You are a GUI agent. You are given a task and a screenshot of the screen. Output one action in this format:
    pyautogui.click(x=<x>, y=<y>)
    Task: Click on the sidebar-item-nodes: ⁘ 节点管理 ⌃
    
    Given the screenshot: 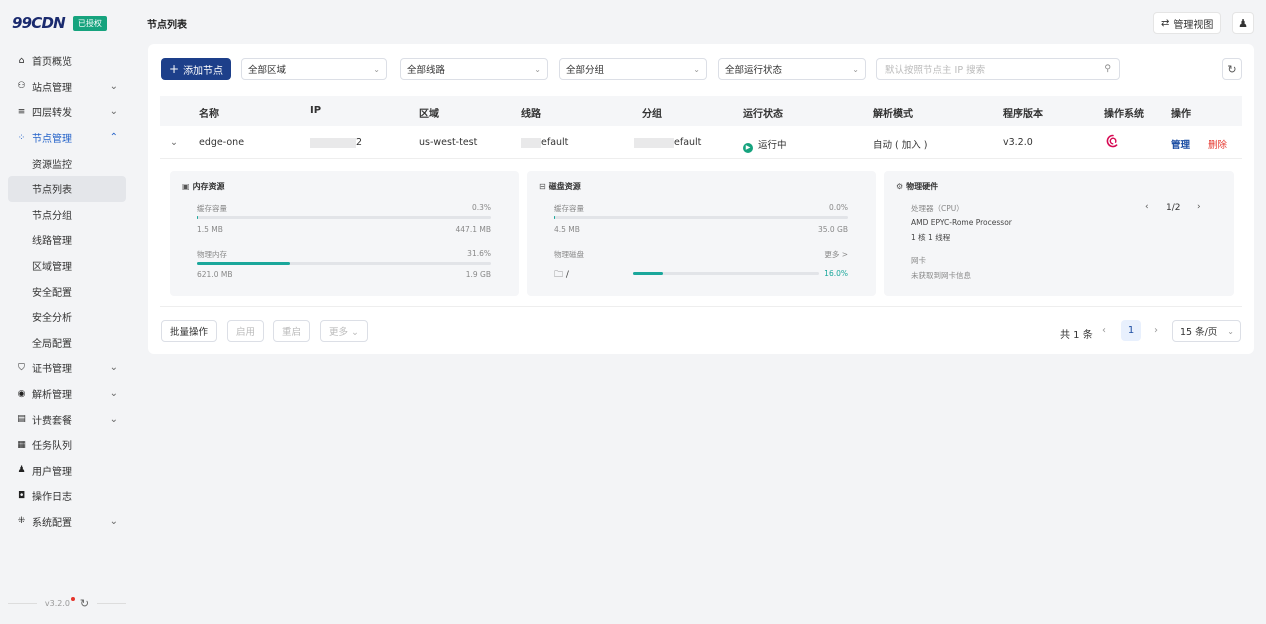 What is the action you would take?
    pyautogui.click(x=67, y=138)
    